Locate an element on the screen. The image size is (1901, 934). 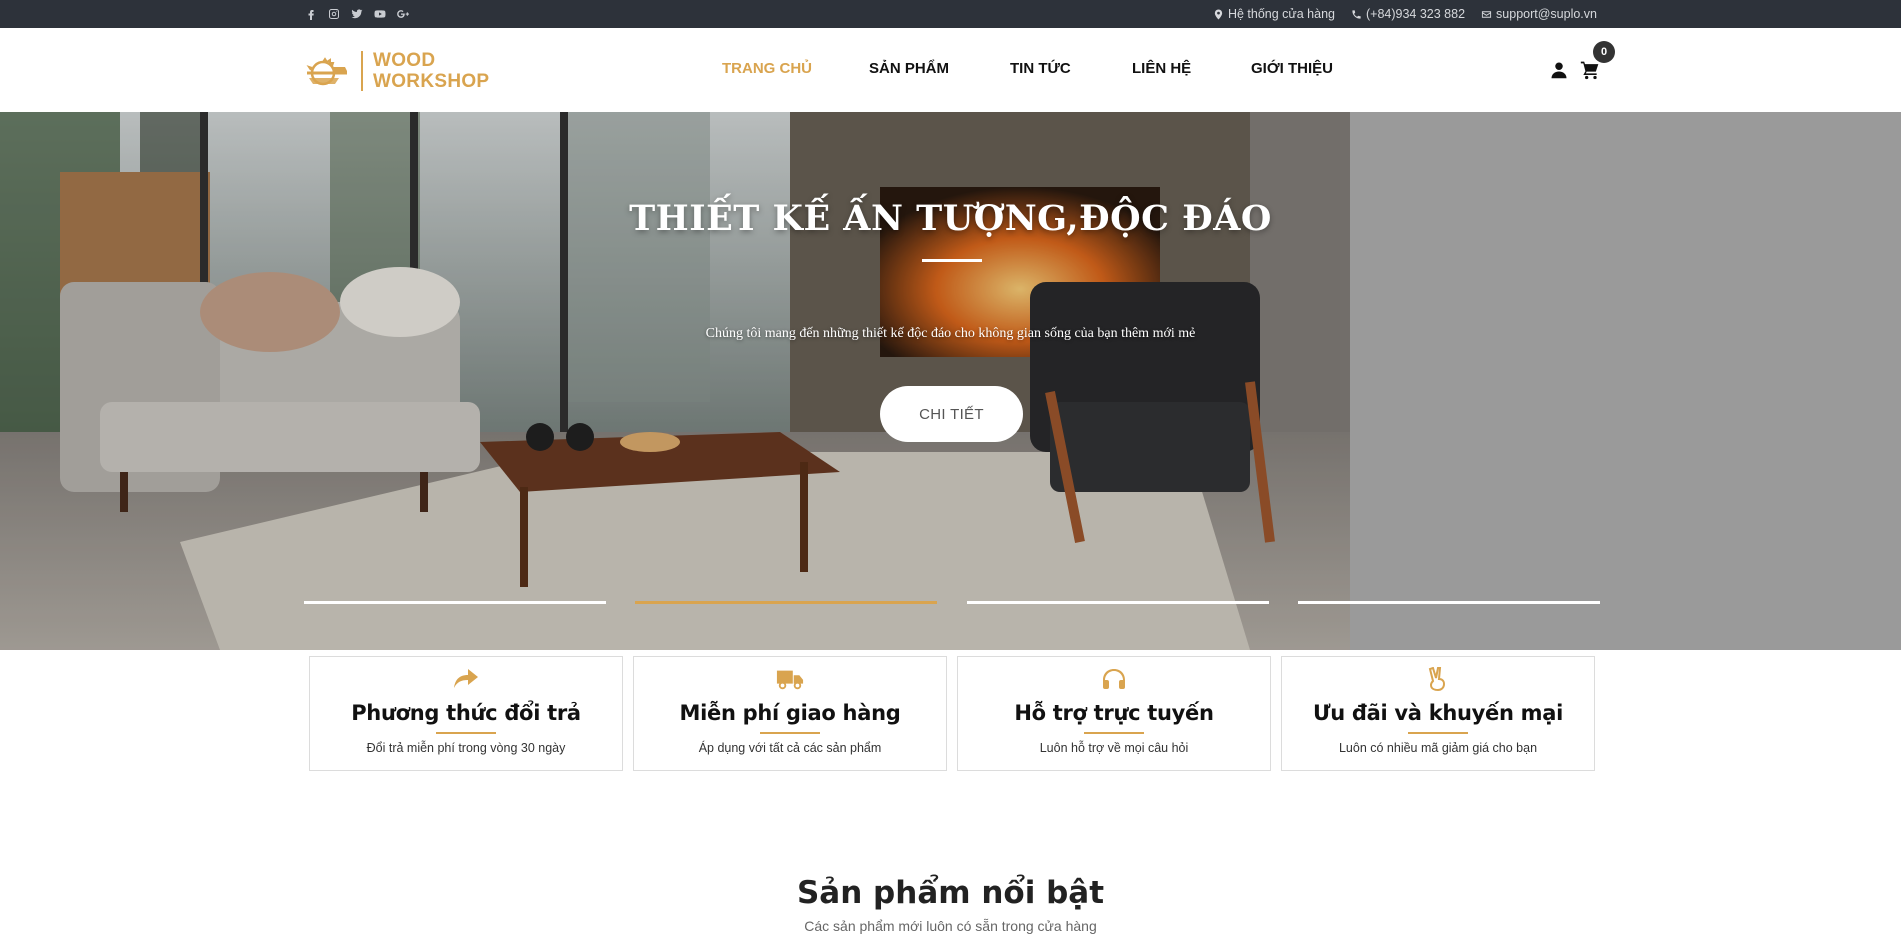
hero-detail-button: CHI TIẾT is located at coordinates (951, 414).